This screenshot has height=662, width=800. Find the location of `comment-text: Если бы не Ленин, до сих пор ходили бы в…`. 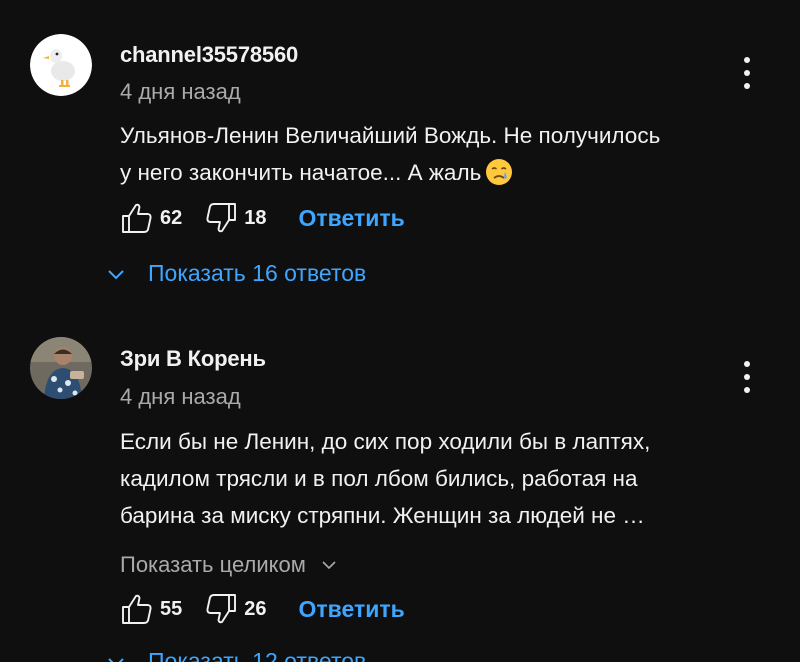

comment-text: Если бы не Ленин, до сих пор ходили бы в… is located at coordinates (445, 478).